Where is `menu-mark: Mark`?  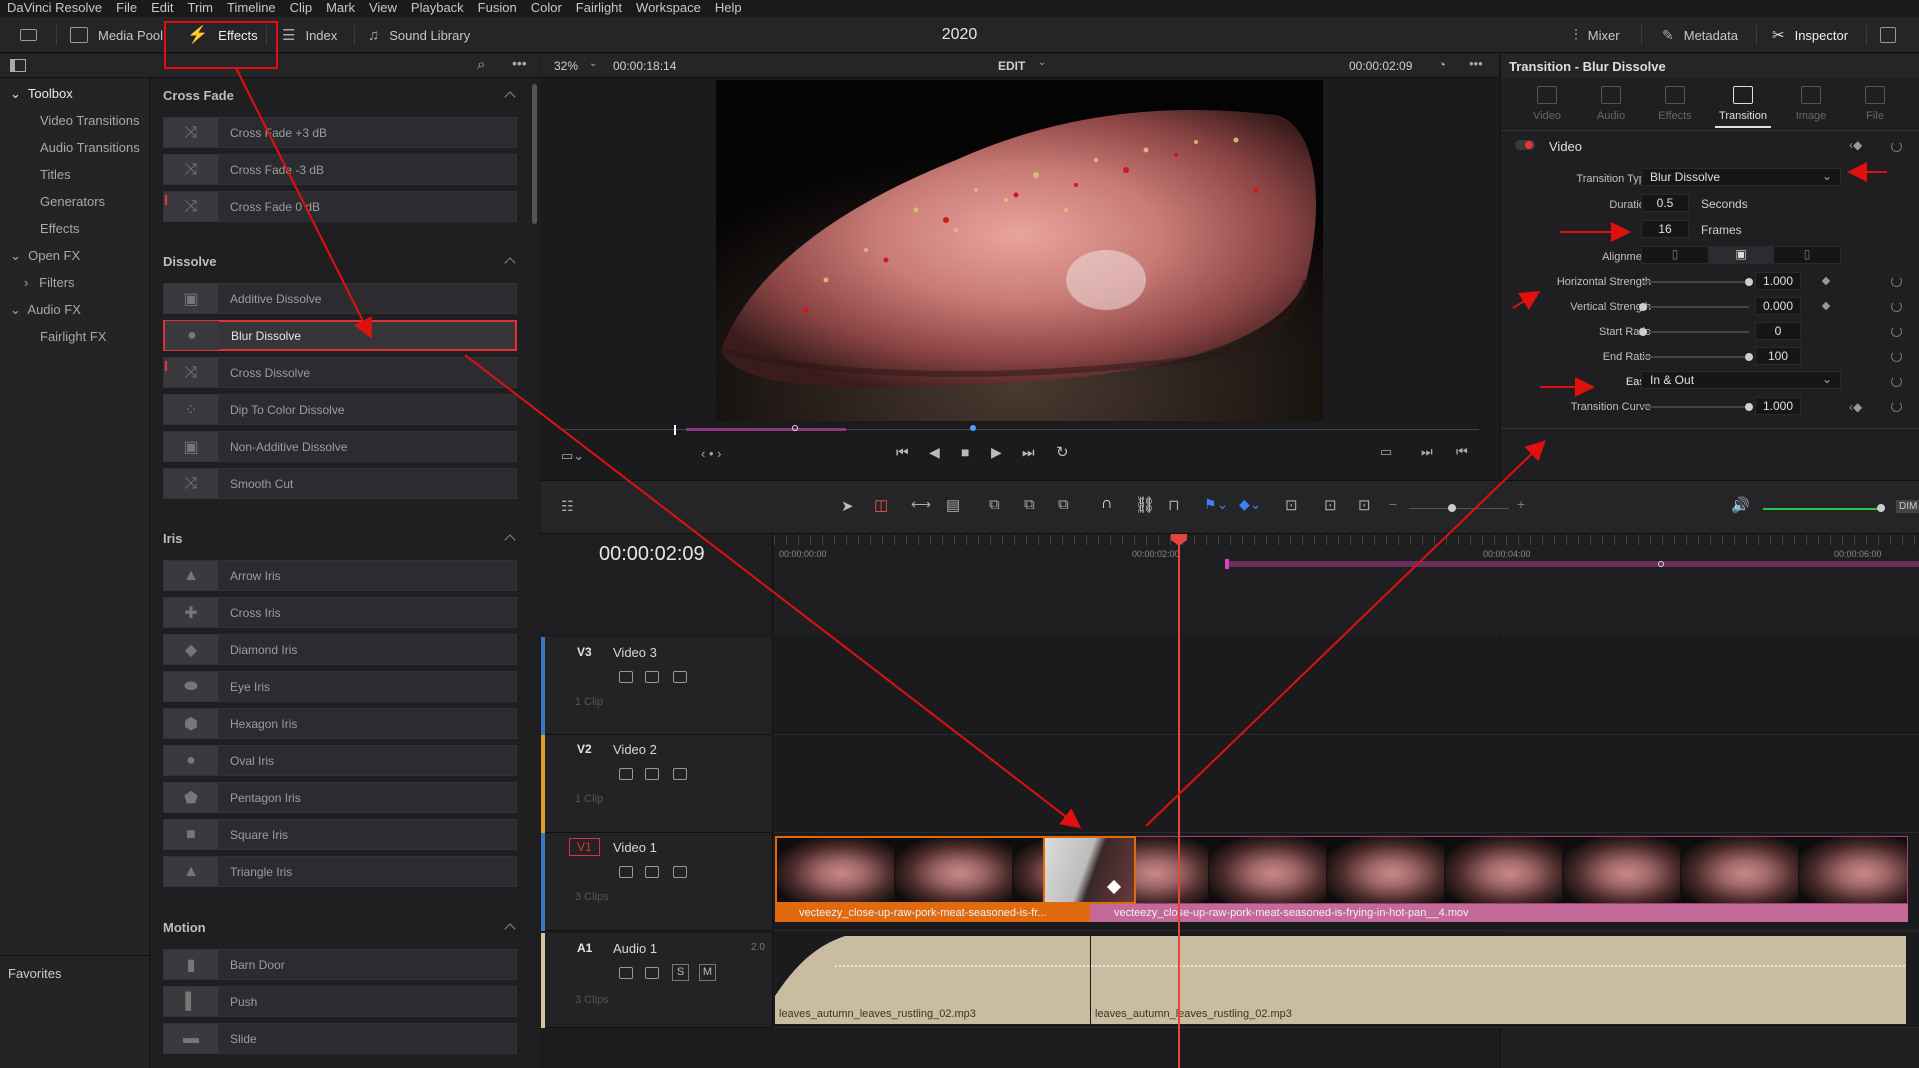
menu-mark: Mark is located at coordinates (340, 8).